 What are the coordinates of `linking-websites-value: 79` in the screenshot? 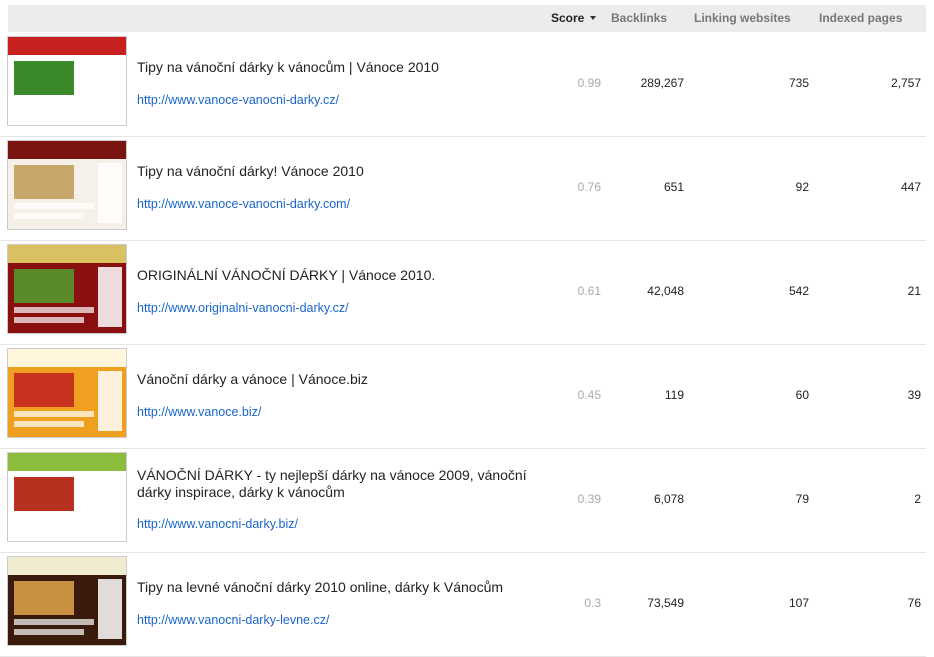 It's located at (802, 499).